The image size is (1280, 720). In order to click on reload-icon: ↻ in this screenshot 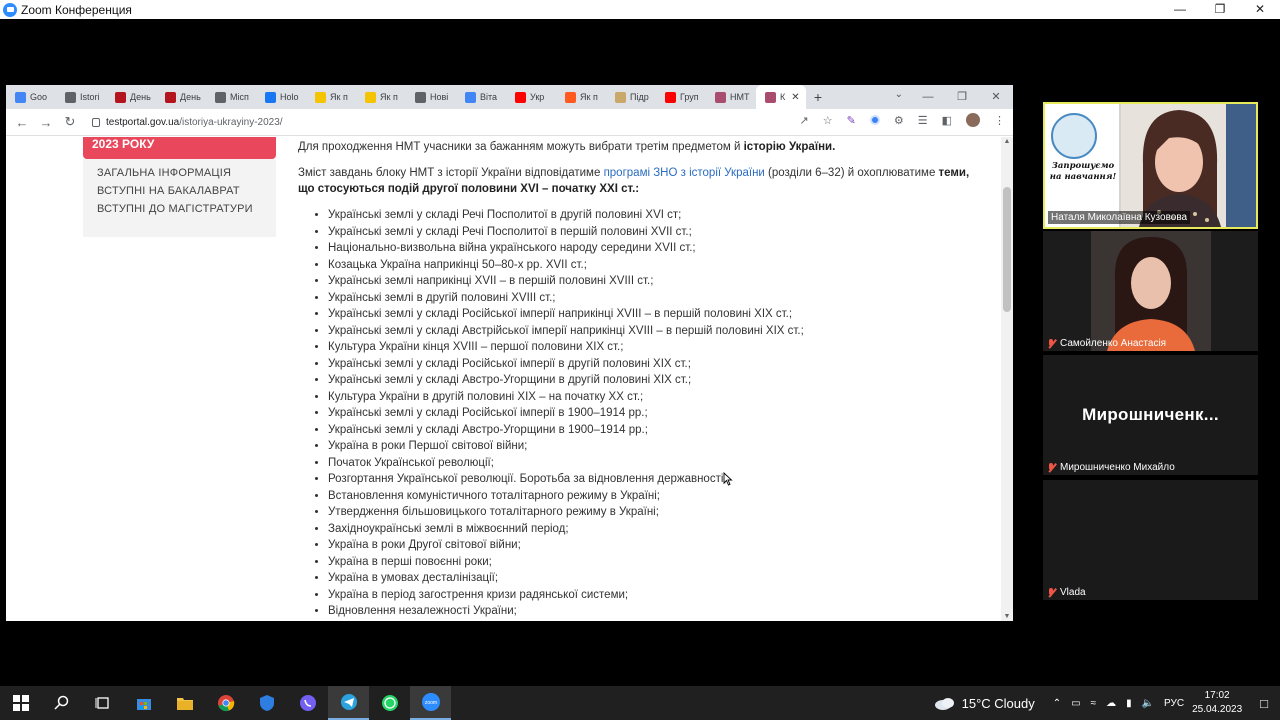, I will do `click(70, 122)`.